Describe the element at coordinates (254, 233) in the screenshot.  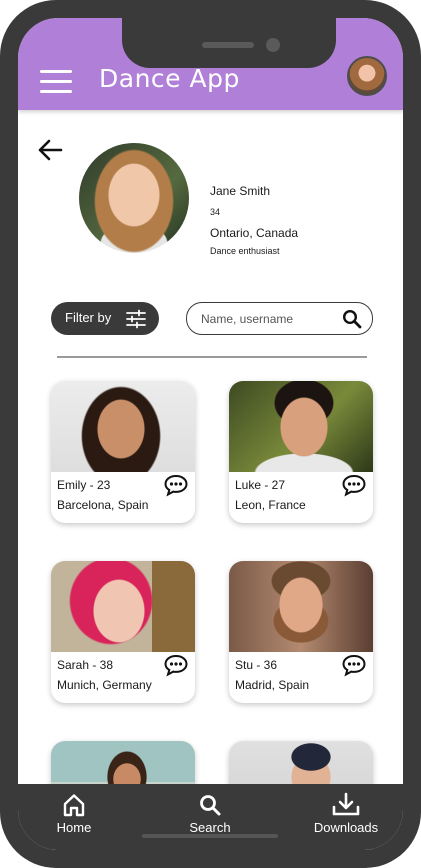
I see `profile-location: Ontario, Canada` at that location.